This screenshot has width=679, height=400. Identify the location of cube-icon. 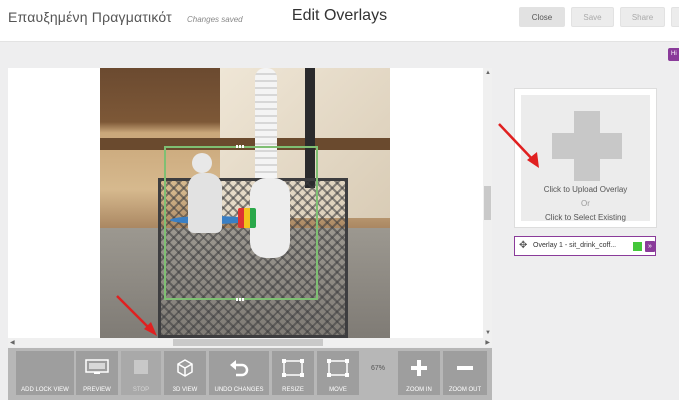
(185, 368).